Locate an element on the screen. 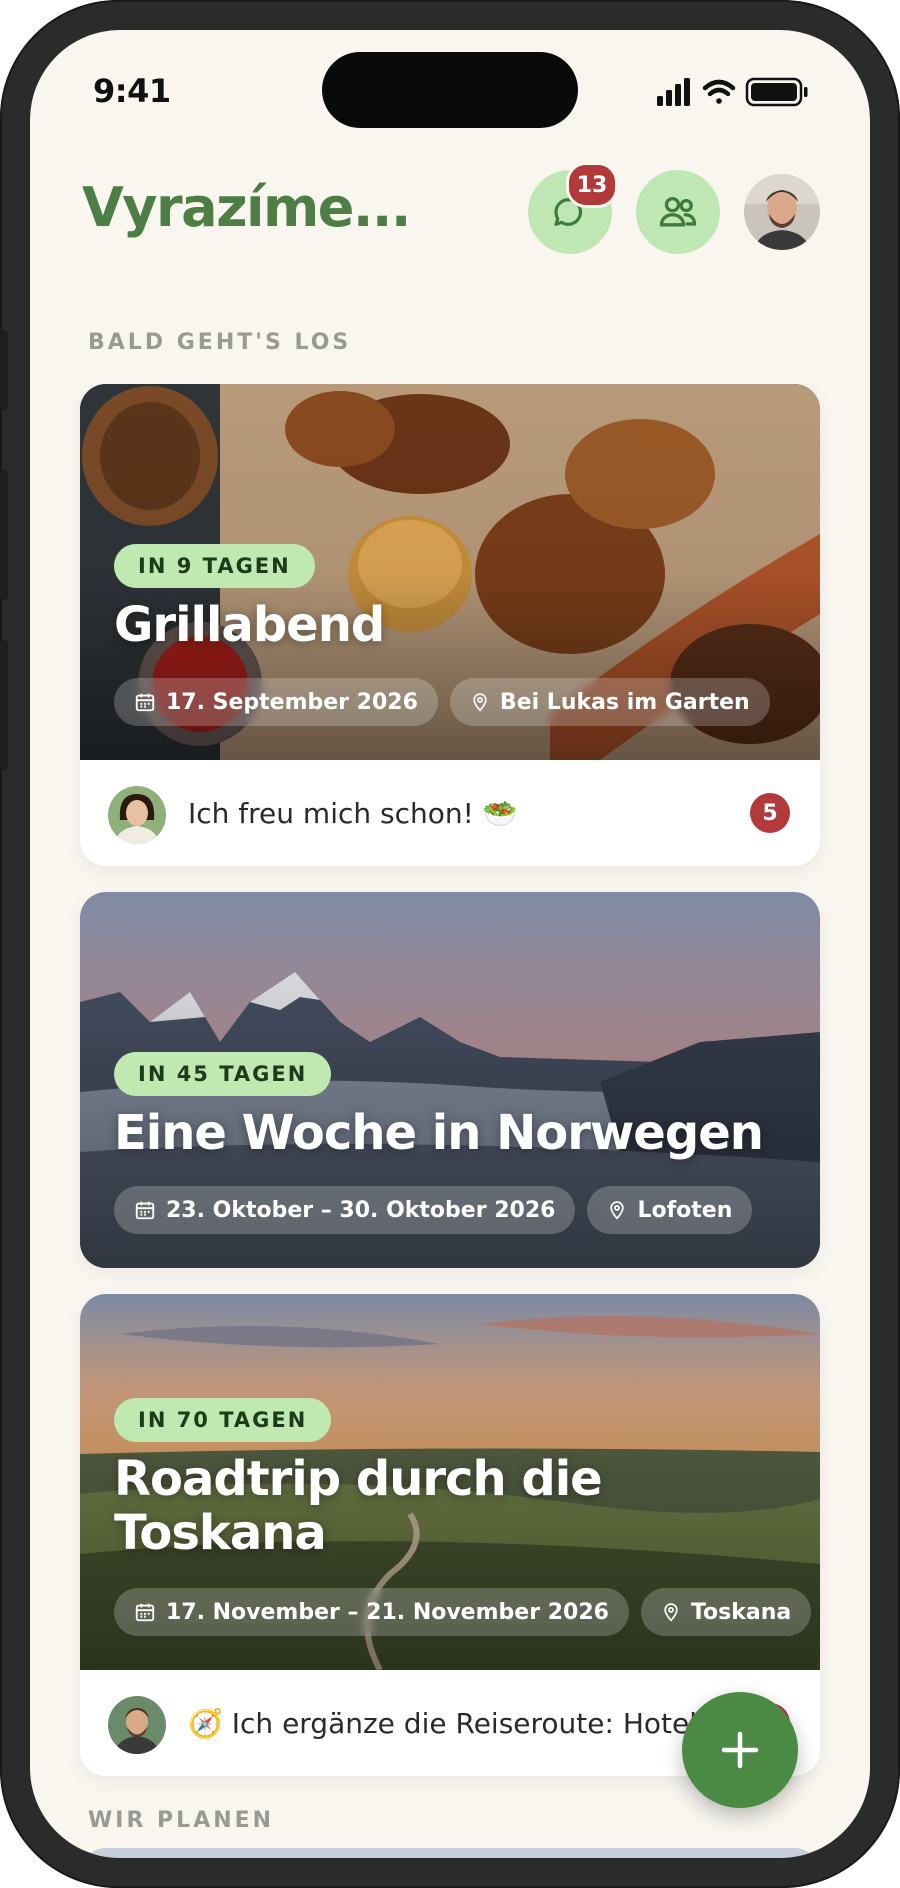 This screenshot has height=1888, width=900. chat-unread-badge: 13 is located at coordinates (592, 185).